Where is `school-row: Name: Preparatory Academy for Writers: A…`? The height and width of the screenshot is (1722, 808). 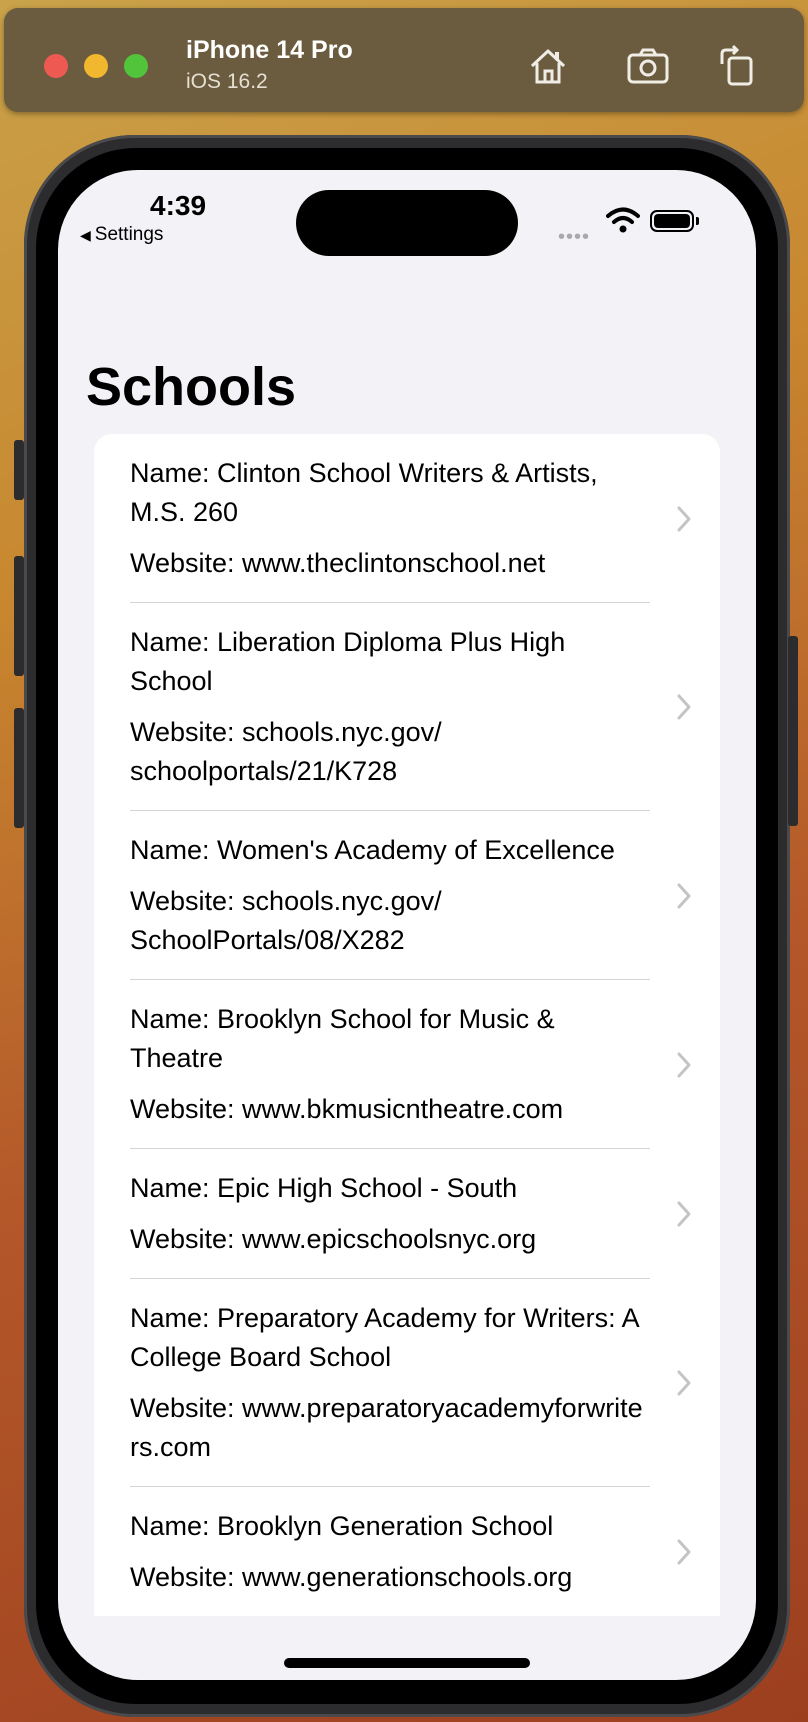
school-row: Name: Preparatory Academy for Writers: A… is located at coordinates (407, 1383).